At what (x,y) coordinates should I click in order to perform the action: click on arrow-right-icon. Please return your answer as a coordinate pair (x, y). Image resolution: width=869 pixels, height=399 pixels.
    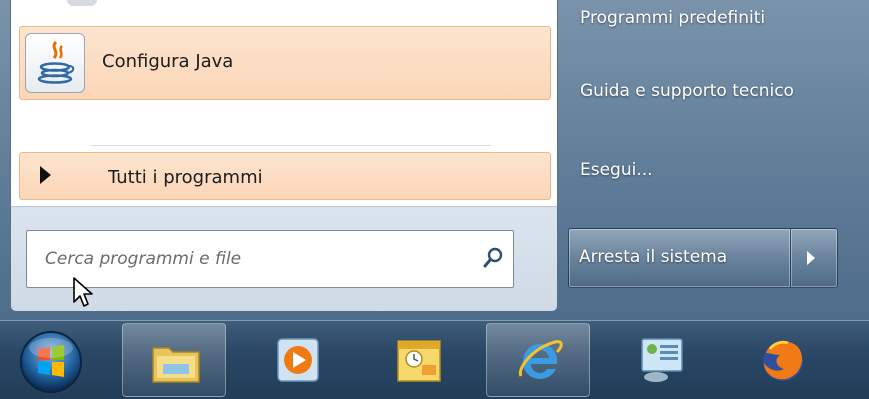
    Looking at the image, I should click on (45, 175).